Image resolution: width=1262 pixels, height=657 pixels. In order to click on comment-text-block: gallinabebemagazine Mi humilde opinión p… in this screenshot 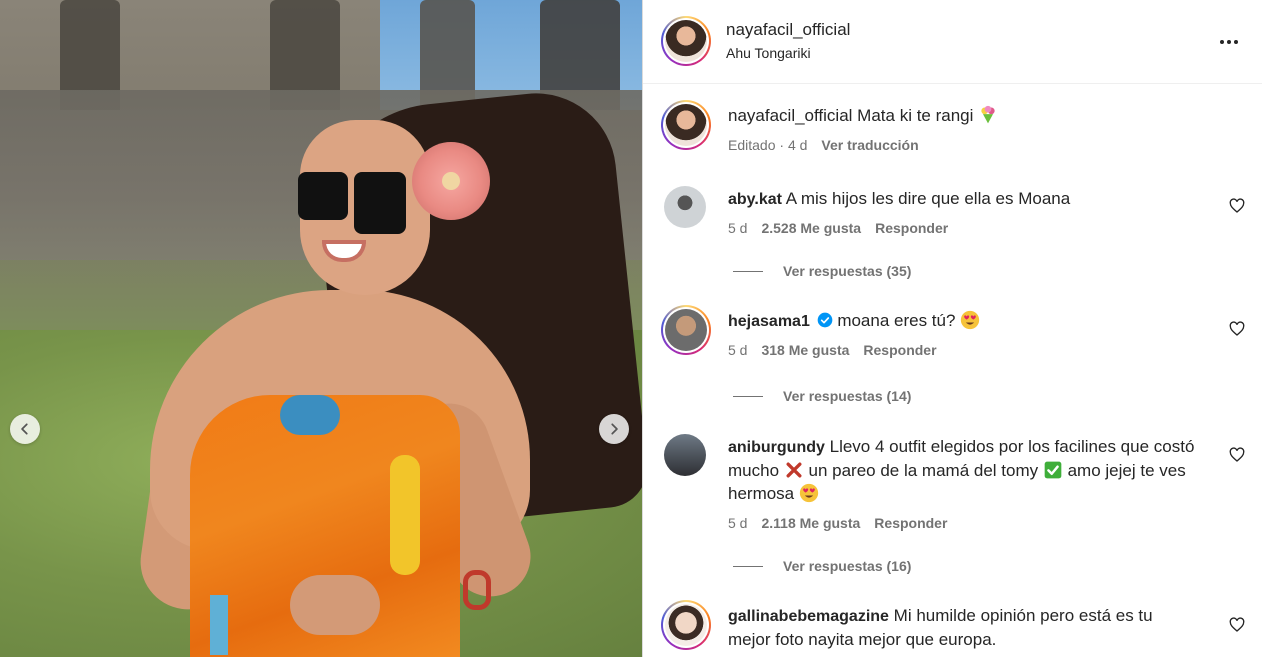, I will do `click(963, 627)`.